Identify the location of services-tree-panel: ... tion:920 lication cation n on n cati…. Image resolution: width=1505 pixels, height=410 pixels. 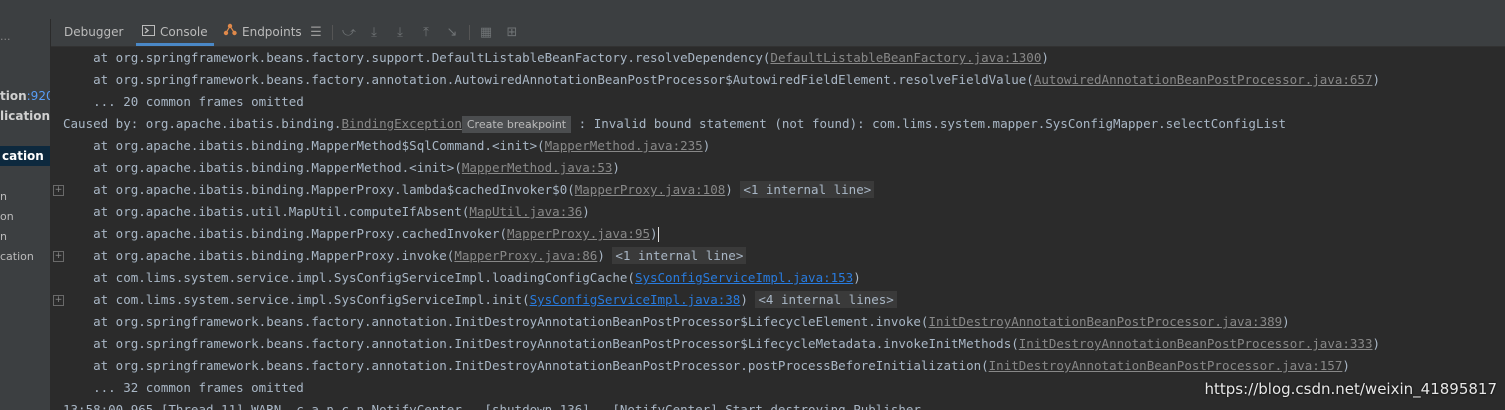
(25, 214).